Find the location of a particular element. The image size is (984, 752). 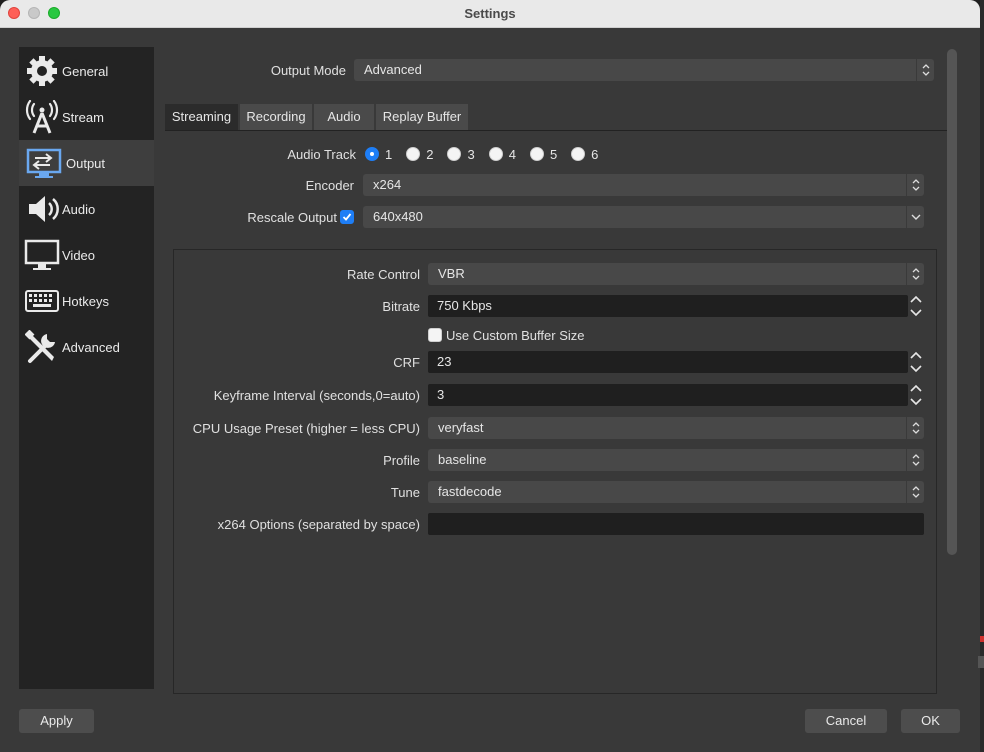

encoder-label: Encoder is located at coordinates (329, 185).